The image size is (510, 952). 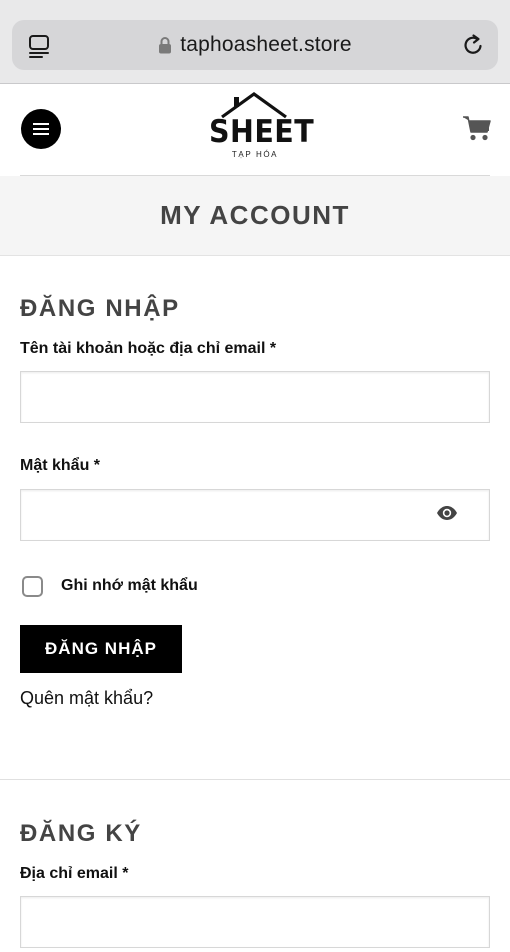 What do you see at coordinates (100, 308) in the screenshot?
I see `login-heading: ĐĂNG NHẬP` at bounding box center [100, 308].